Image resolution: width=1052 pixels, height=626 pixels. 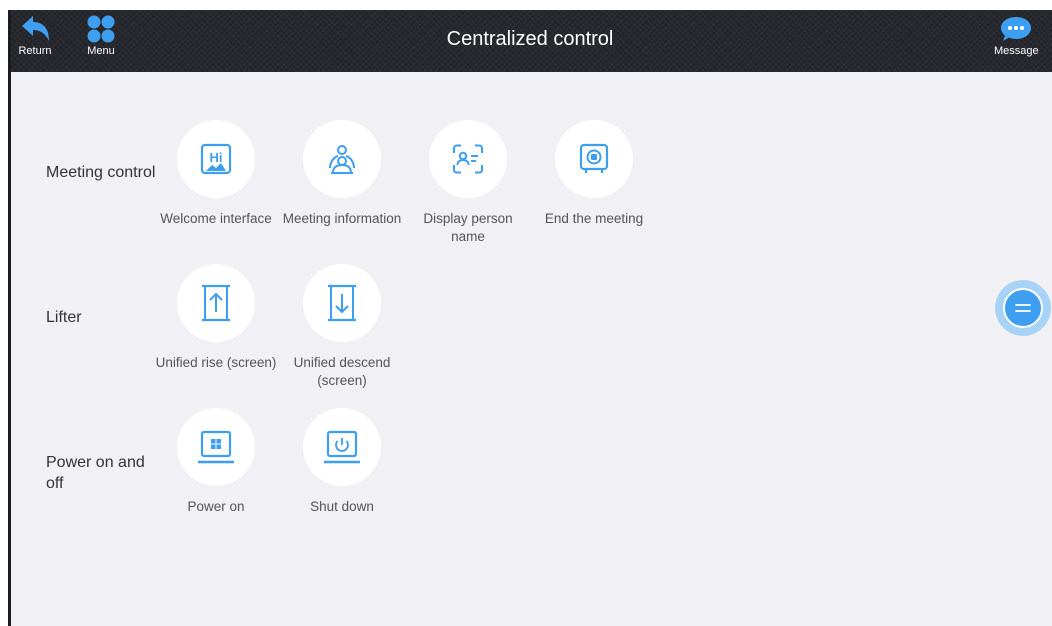 I want to click on meeting-information-label: Meeting information, so click(x=342, y=218).